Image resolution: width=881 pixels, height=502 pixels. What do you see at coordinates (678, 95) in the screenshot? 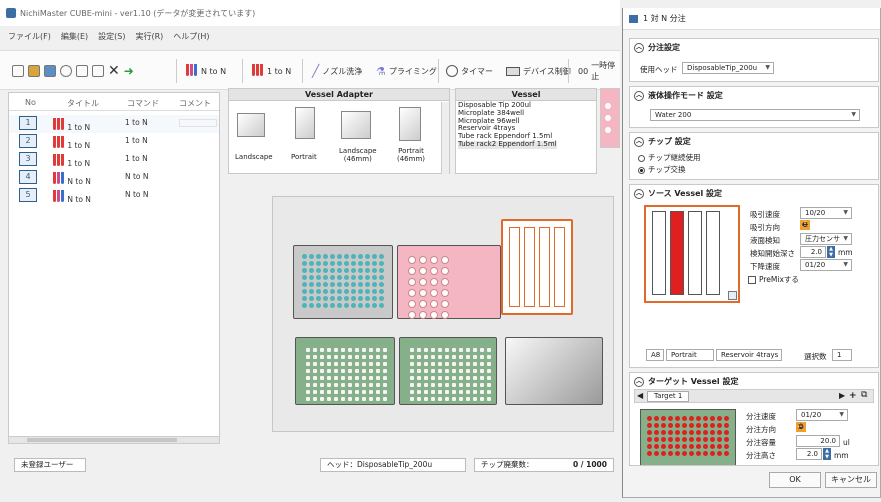
I see `section-header: ︿ 液体操作モード 設定` at bounding box center [678, 95].